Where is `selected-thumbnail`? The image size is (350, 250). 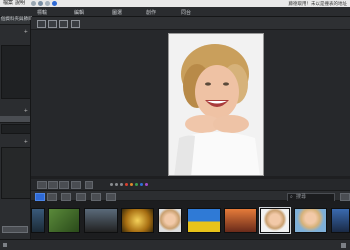 selected-thumbnail is located at coordinates (275, 220).